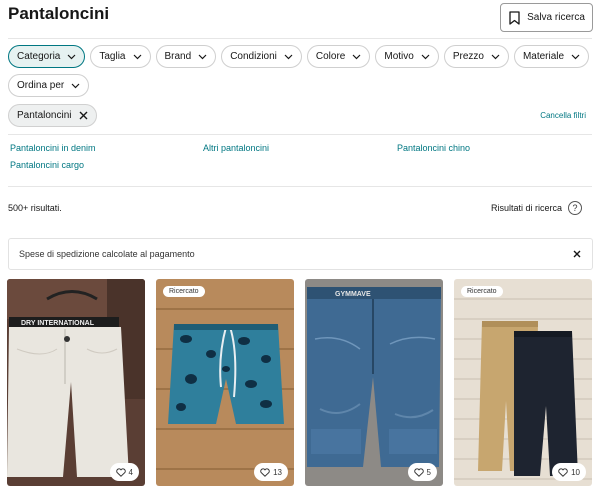  I want to click on svg-text: GYMMAVE, so click(353, 294).